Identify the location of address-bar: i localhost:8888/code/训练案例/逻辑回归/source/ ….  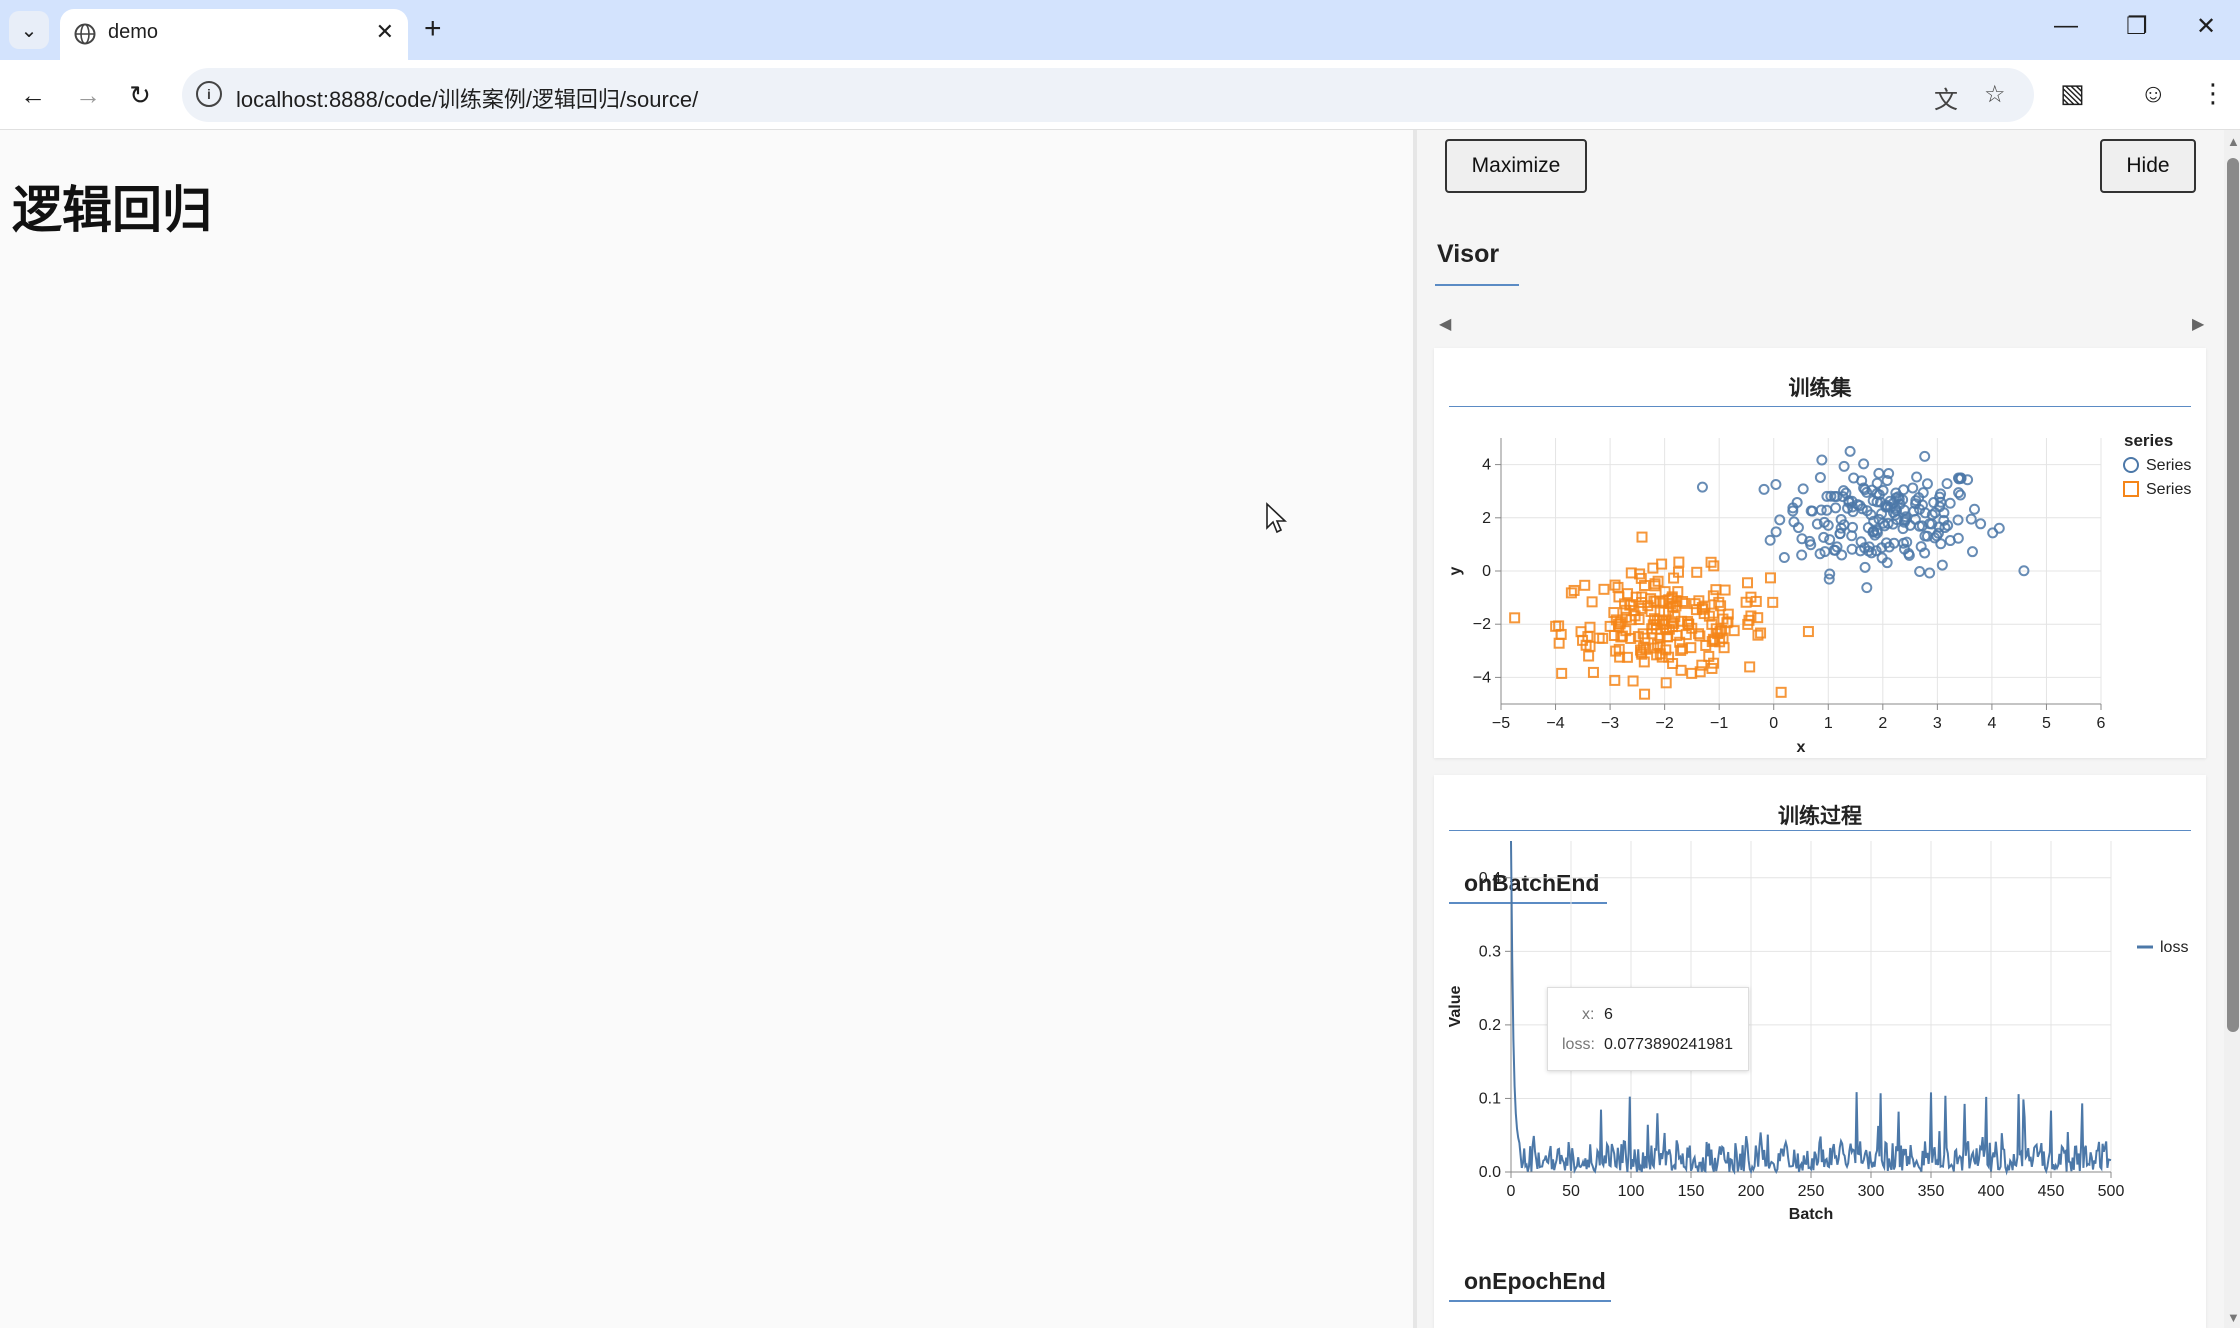
(1108, 95).